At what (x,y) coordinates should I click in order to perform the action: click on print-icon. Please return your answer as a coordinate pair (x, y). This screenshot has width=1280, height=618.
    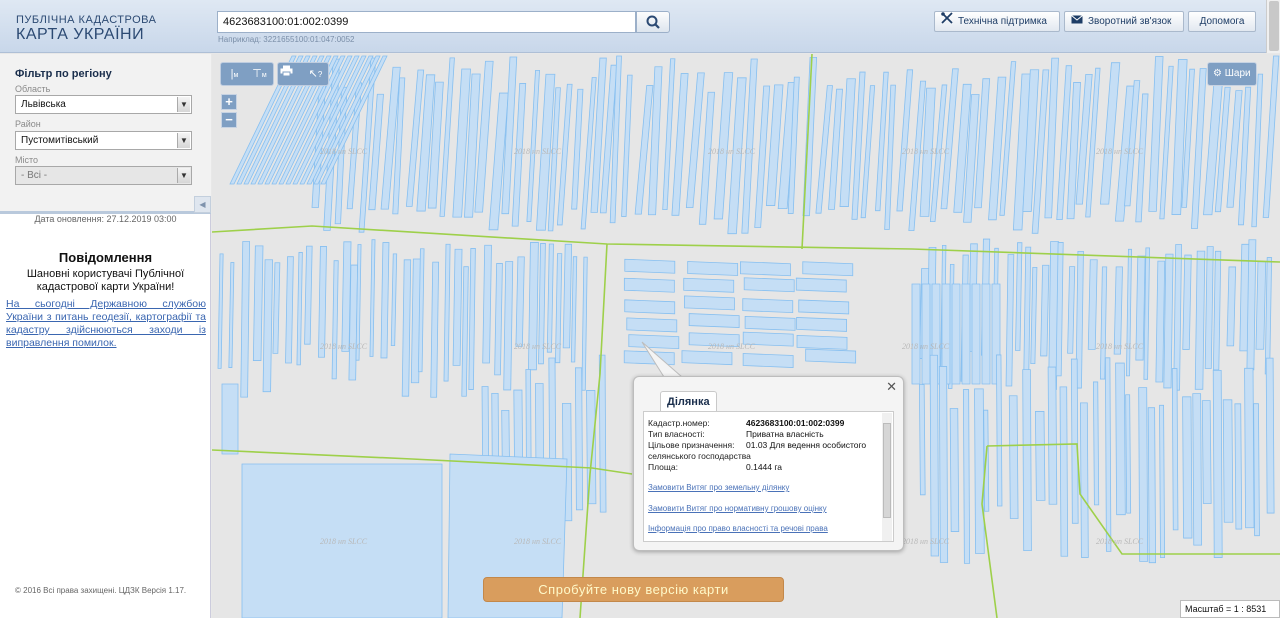
    Looking at the image, I should click on (290, 74).